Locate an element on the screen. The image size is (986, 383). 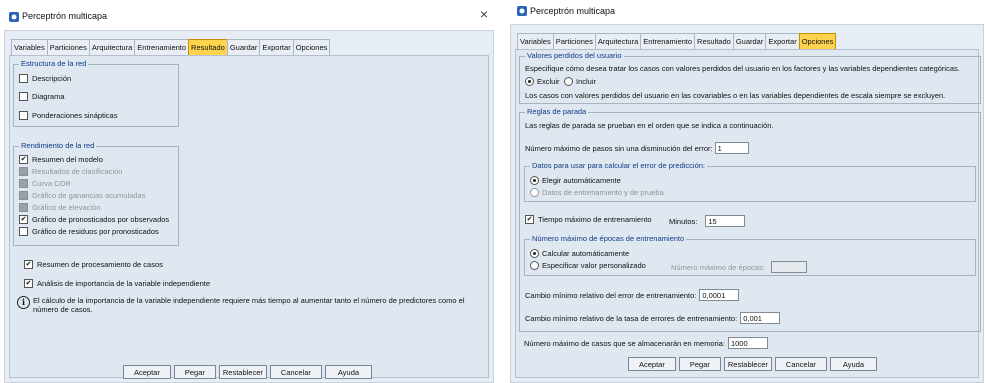
max-pasos-input: 1 is located at coordinates (731, 148).